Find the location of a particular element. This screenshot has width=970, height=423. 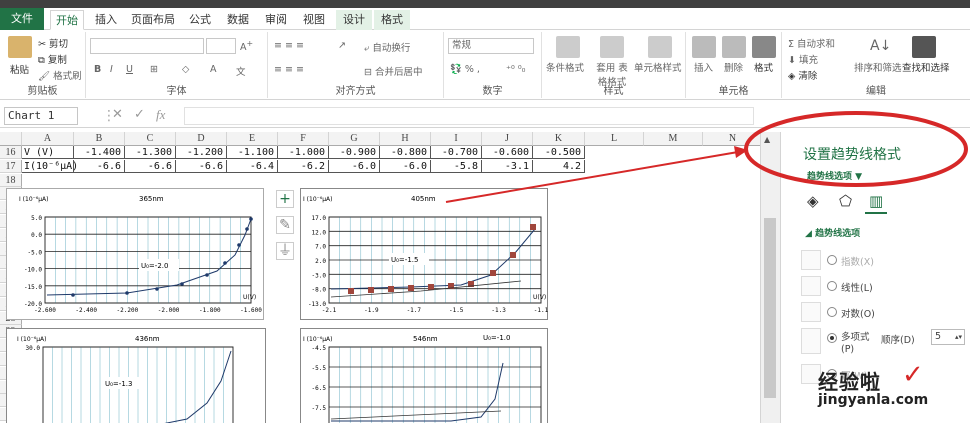

watermark-text: 经验啦 is located at coordinates (849, 382).